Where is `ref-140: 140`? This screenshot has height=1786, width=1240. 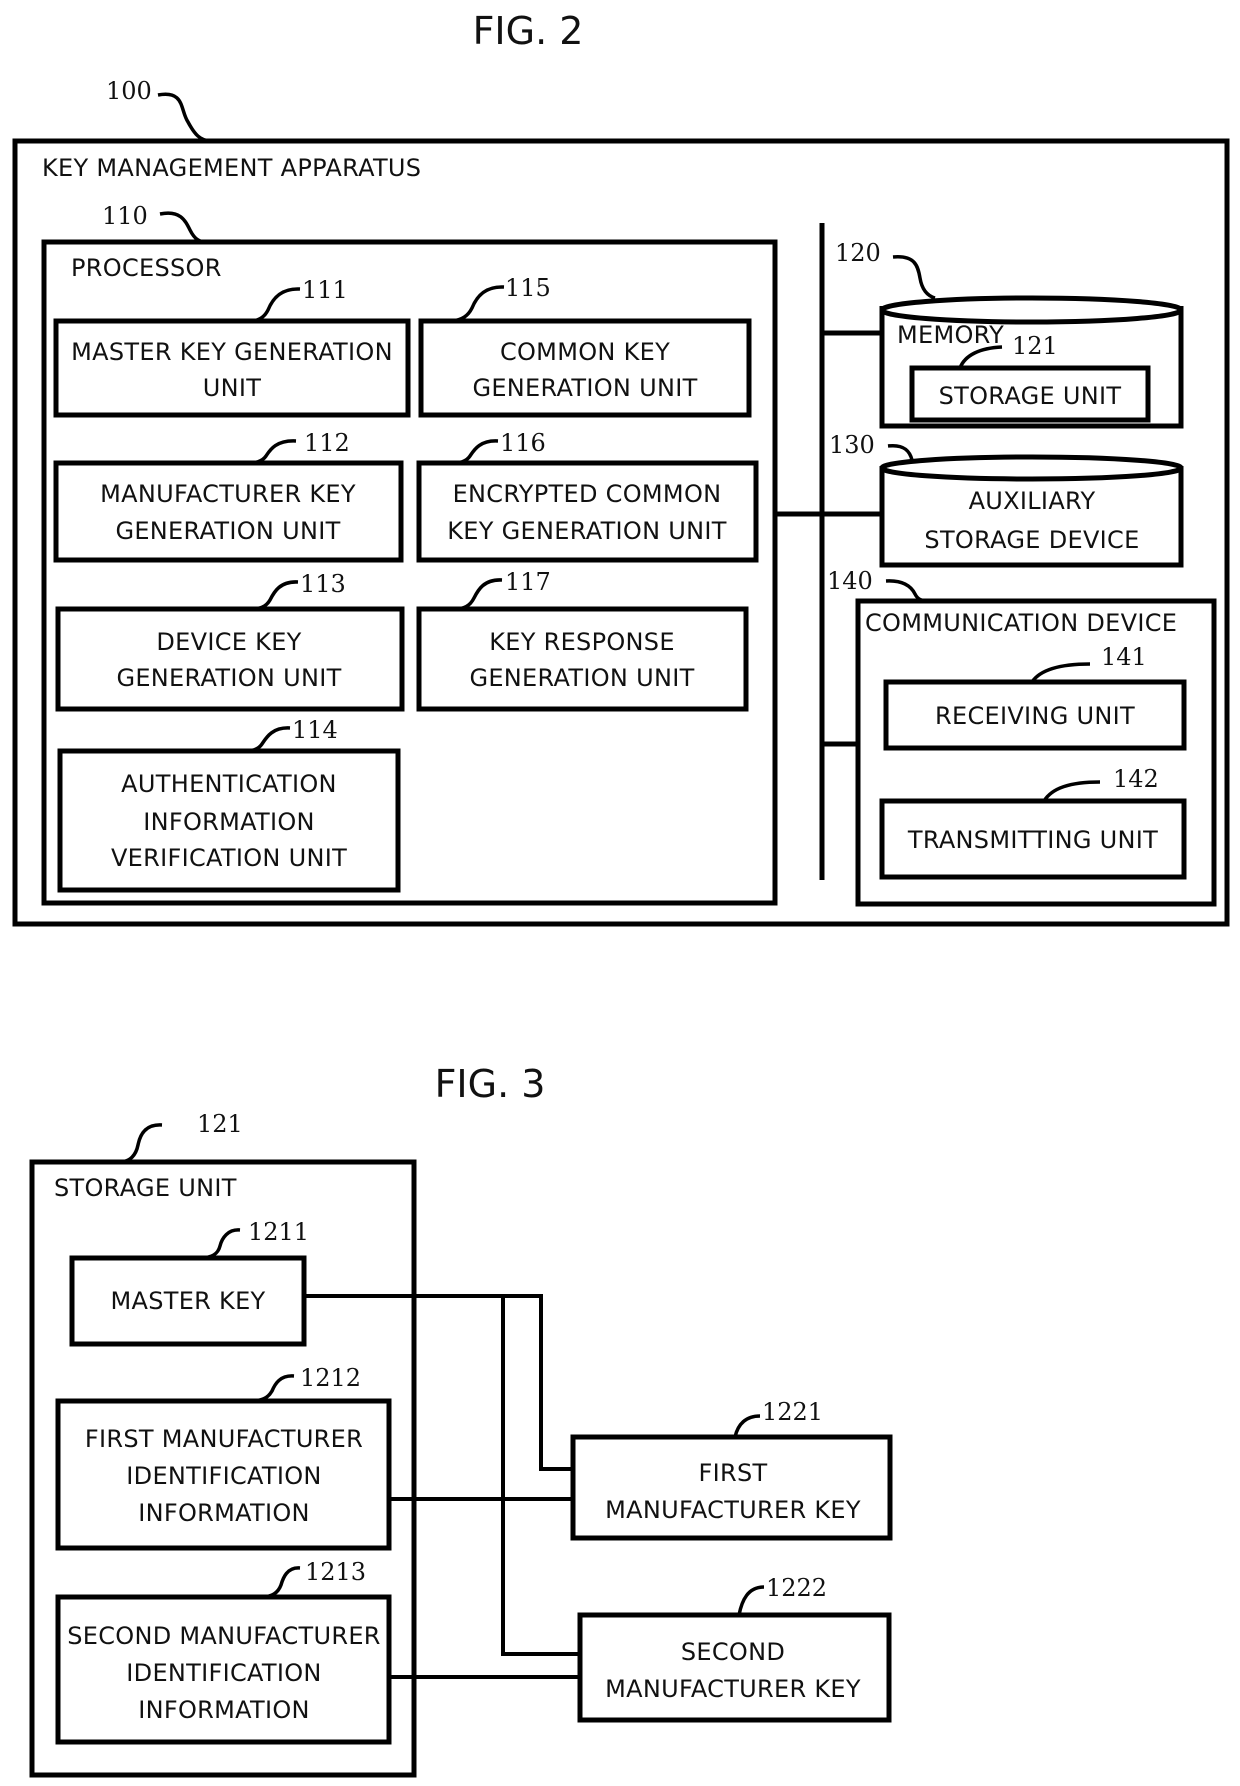 ref-140: 140 is located at coordinates (850, 581).